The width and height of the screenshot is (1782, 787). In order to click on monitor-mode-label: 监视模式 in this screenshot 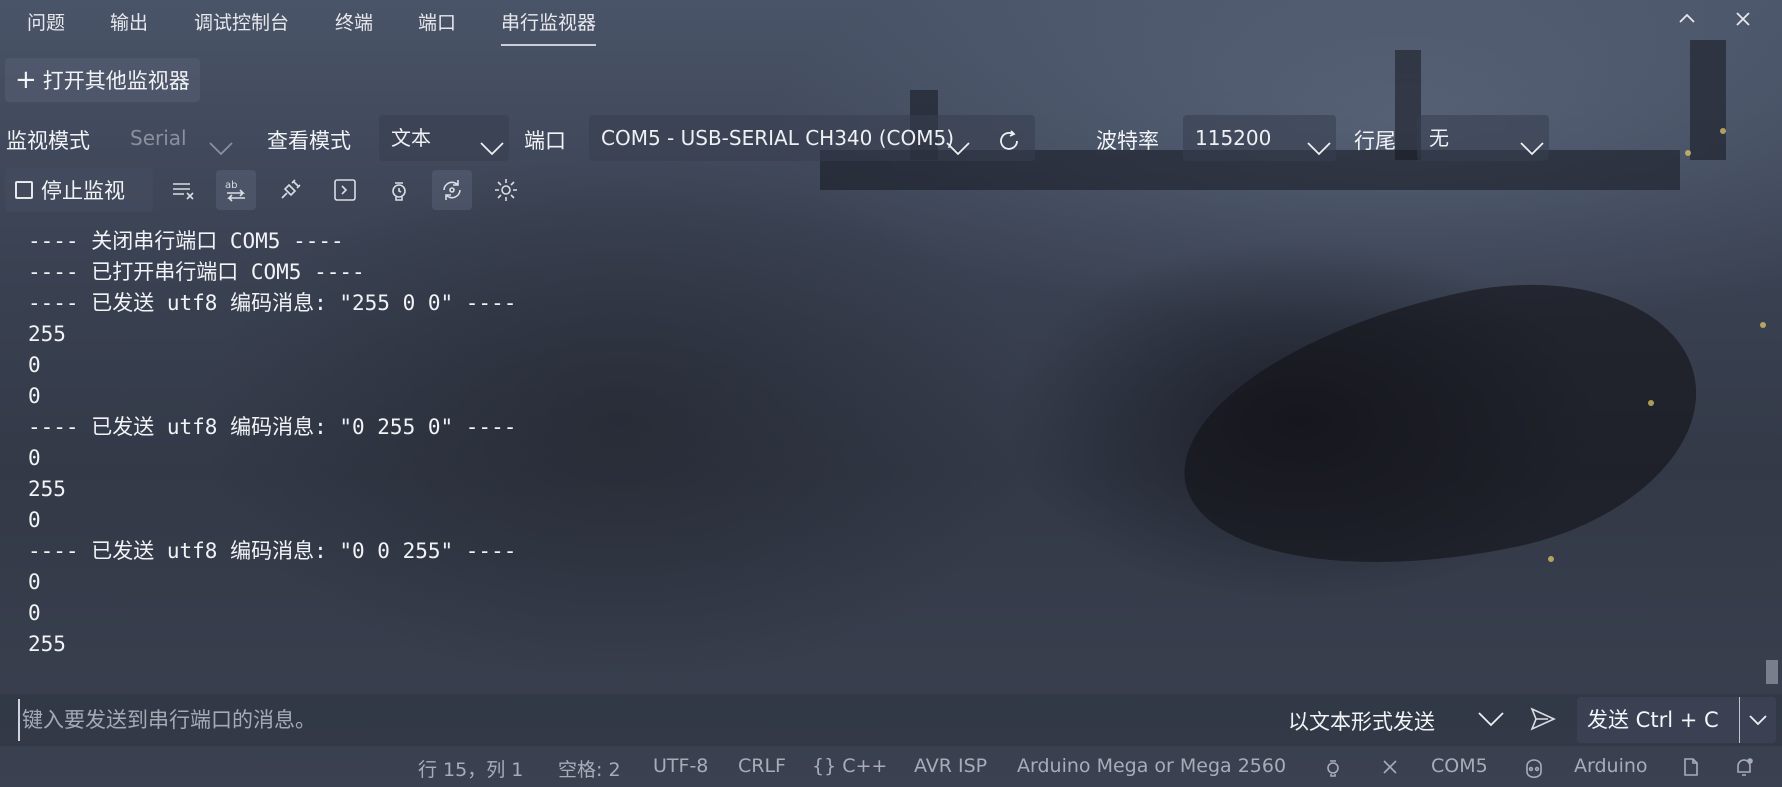, I will do `click(48, 141)`.